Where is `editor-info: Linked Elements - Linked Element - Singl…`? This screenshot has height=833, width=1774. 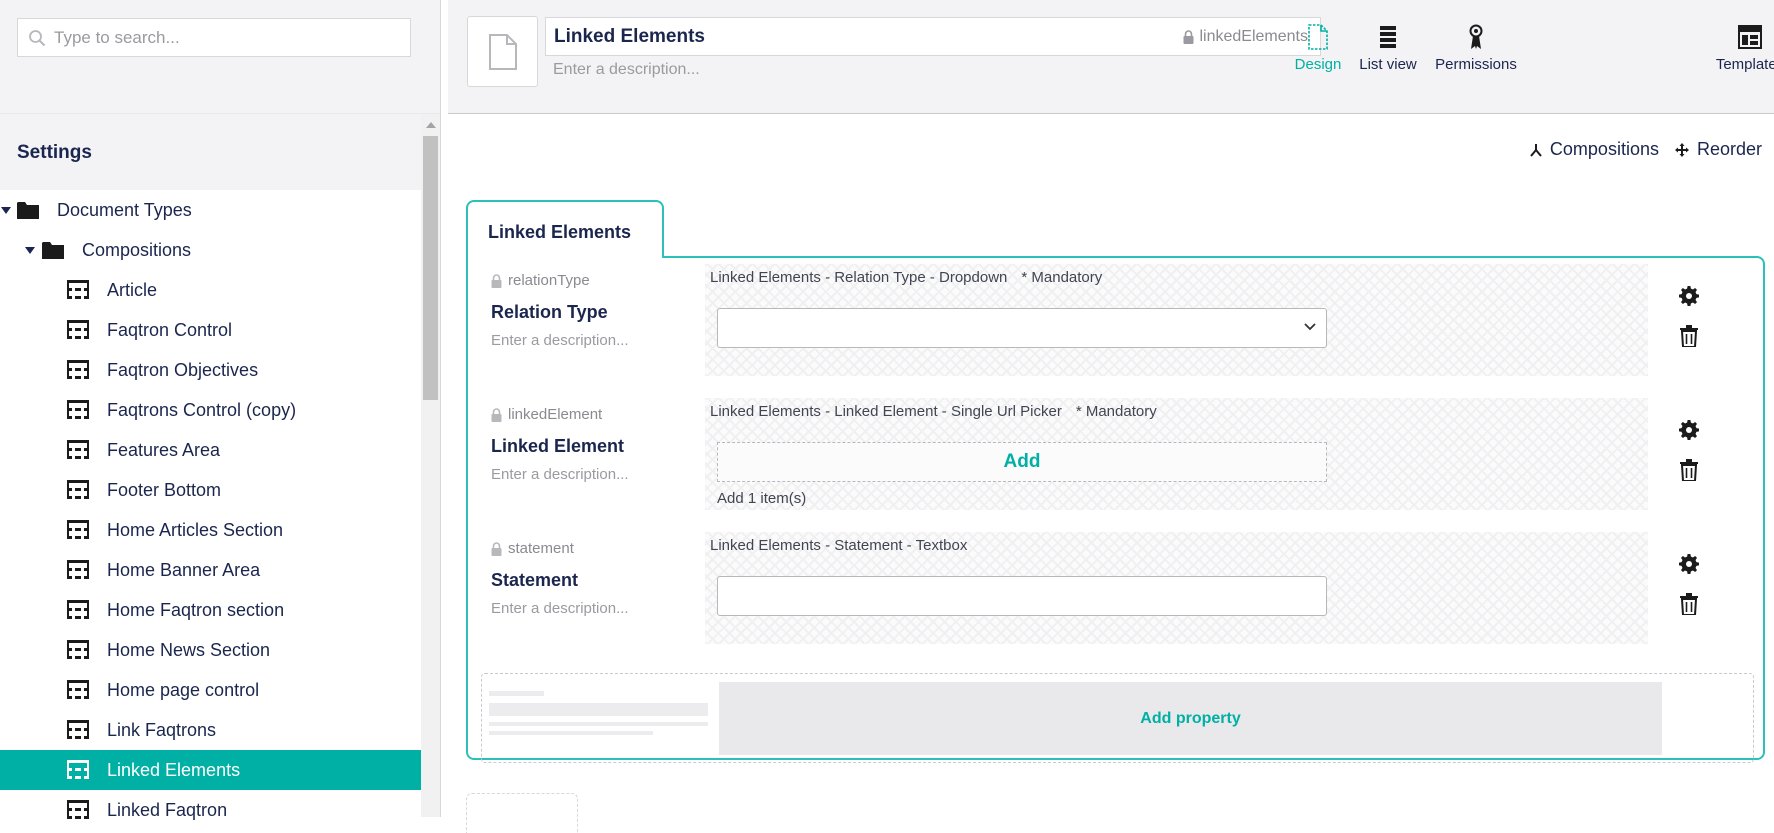
editor-info: Linked Elements - Linked Element - Singl… is located at coordinates (933, 411).